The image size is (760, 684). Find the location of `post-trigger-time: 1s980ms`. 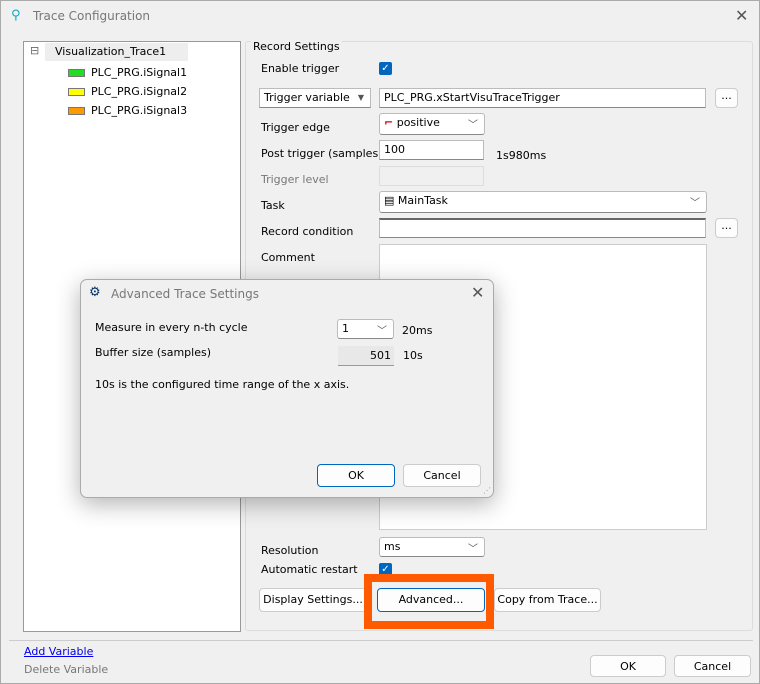

post-trigger-time: 1s980ms is located at coordinates (521, 155).